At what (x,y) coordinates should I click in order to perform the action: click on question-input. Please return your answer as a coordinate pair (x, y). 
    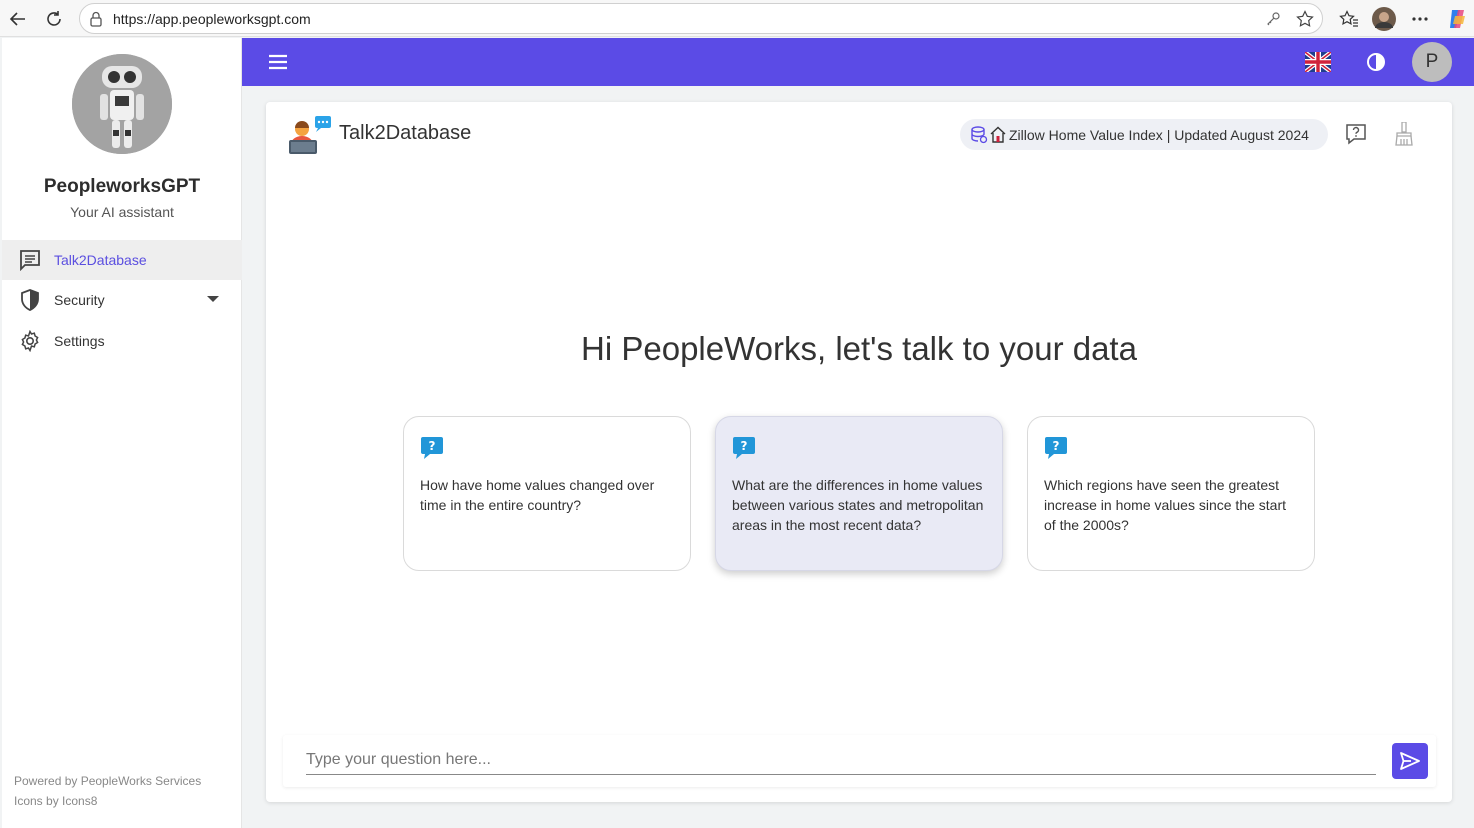
    Looking at the image, I should click on (841, 760).